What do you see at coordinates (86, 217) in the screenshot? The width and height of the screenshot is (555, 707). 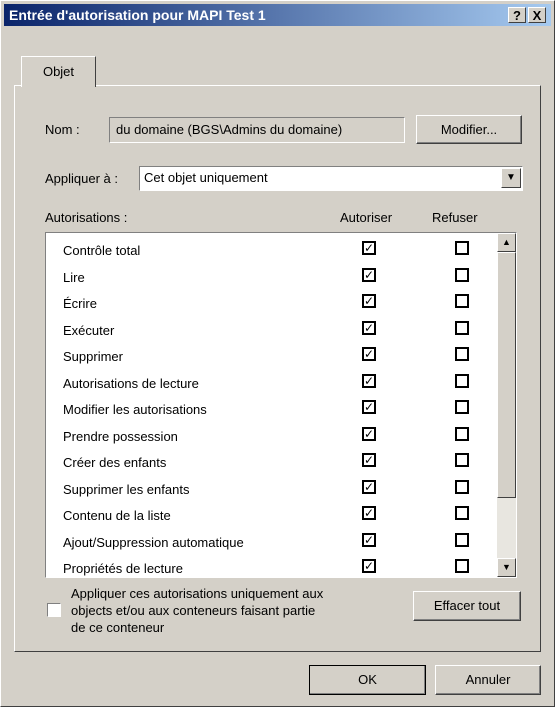 I see `permissions-label: Autorisations :` at bounding box center [86, 217].